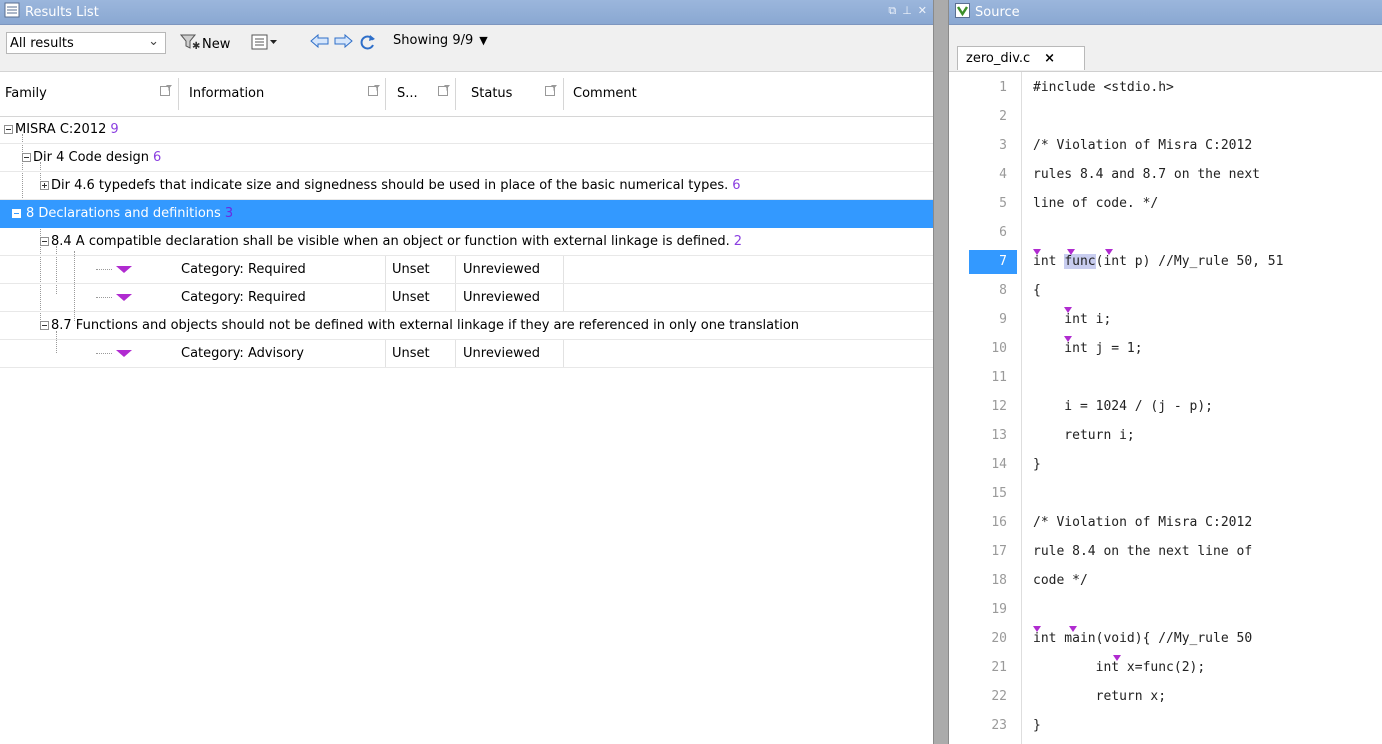 The width and height of the screenshot is (1382, 744). I want to click on code-line: 6, so click(1165, 233).